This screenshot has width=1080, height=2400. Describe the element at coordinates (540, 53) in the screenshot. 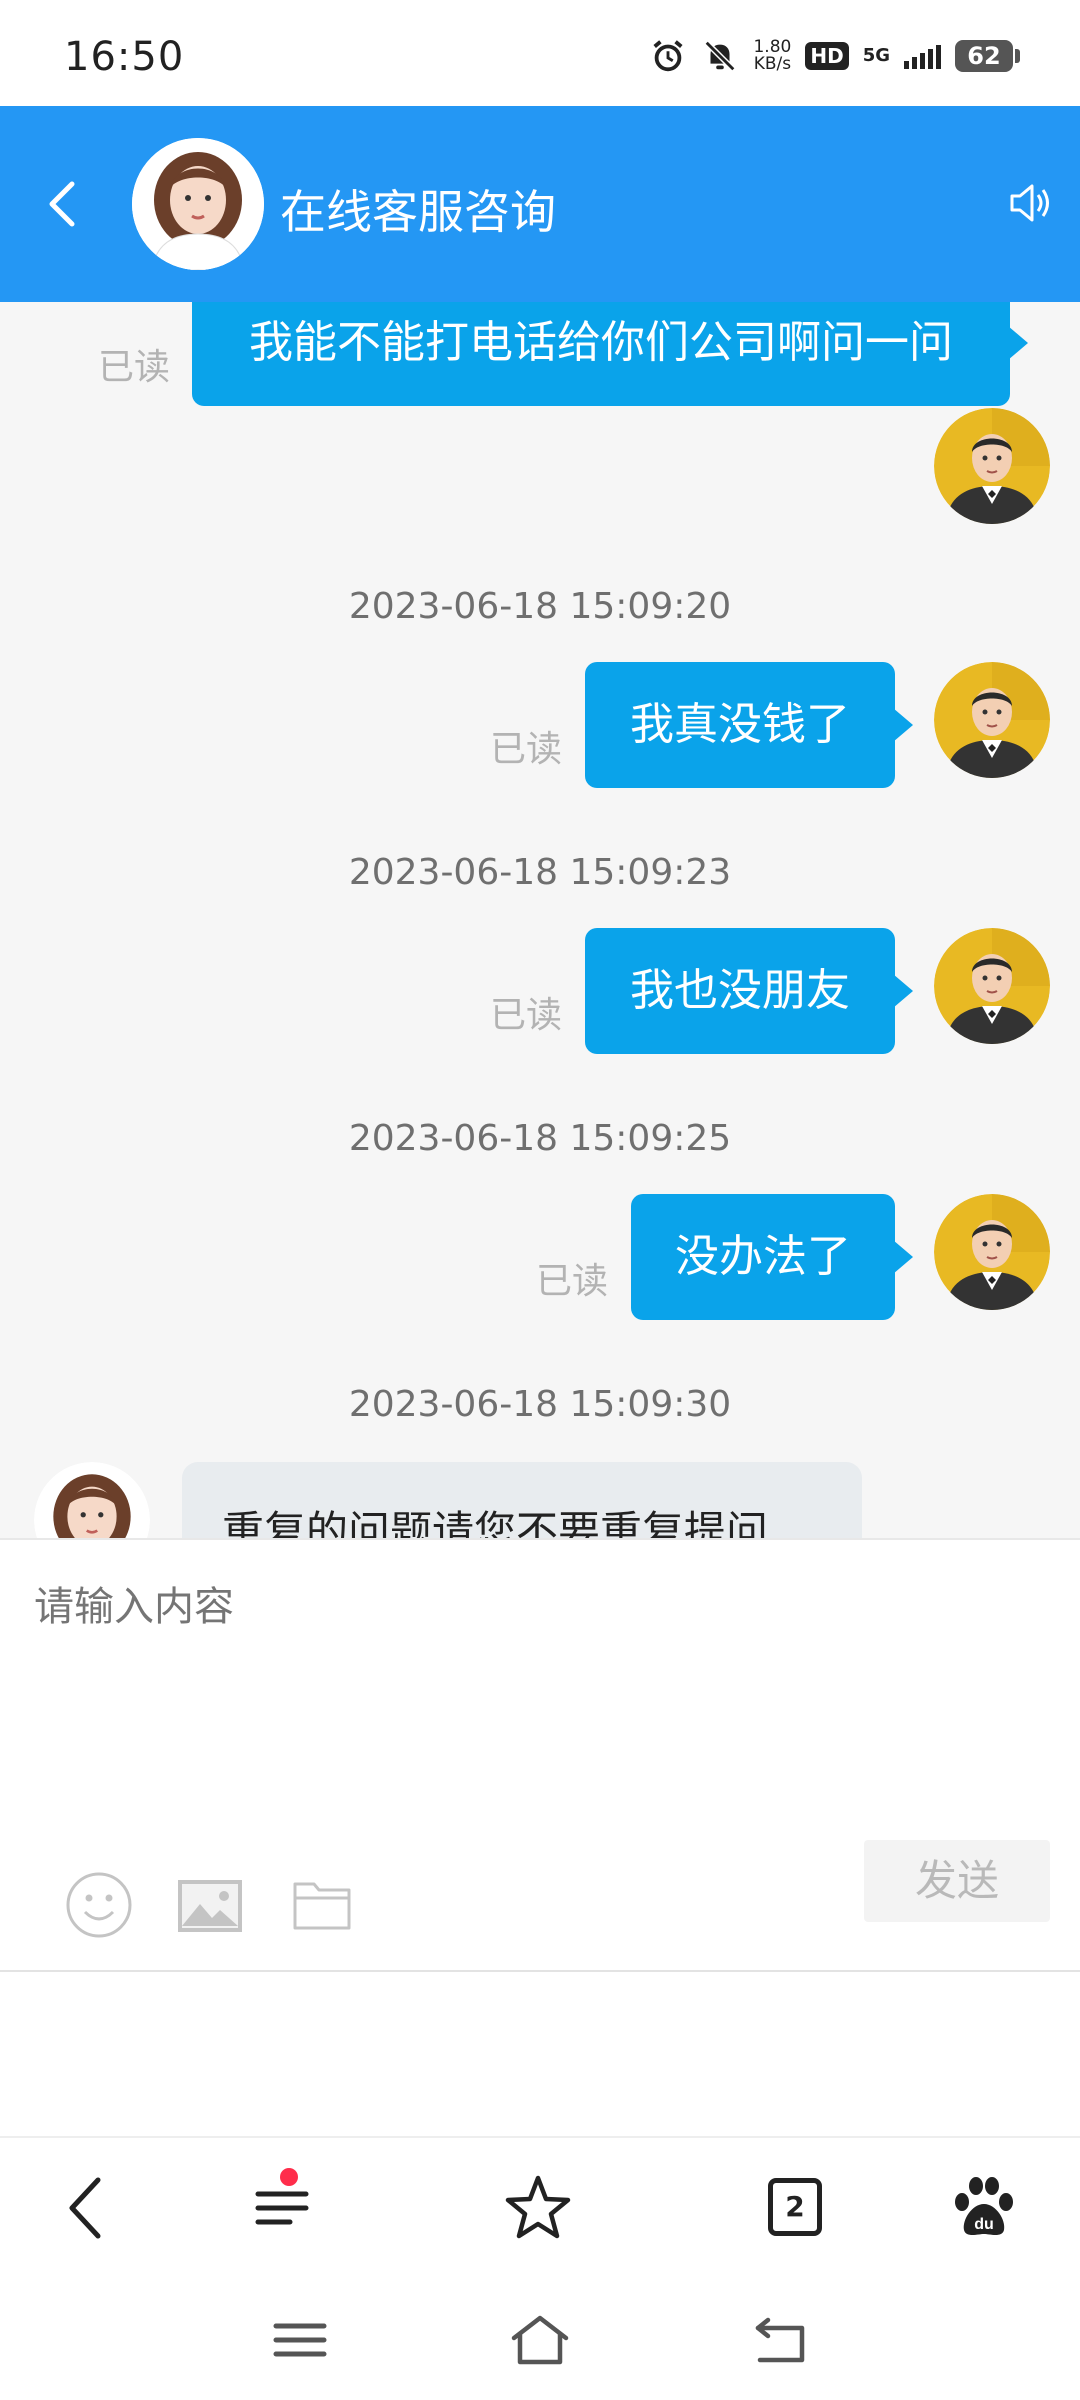

I see `status-bar: 16:50 1.80 KB/s HD 5G 62` at that location.